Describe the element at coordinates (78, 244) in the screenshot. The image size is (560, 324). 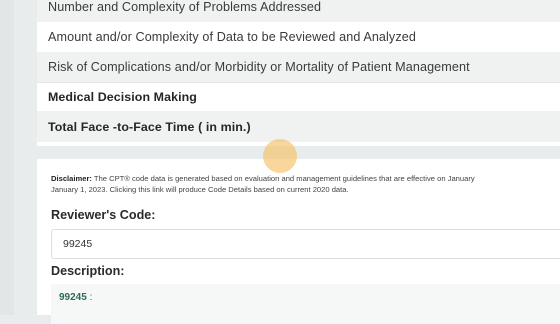
I see `reviewers-code-value: 99245` at that location.